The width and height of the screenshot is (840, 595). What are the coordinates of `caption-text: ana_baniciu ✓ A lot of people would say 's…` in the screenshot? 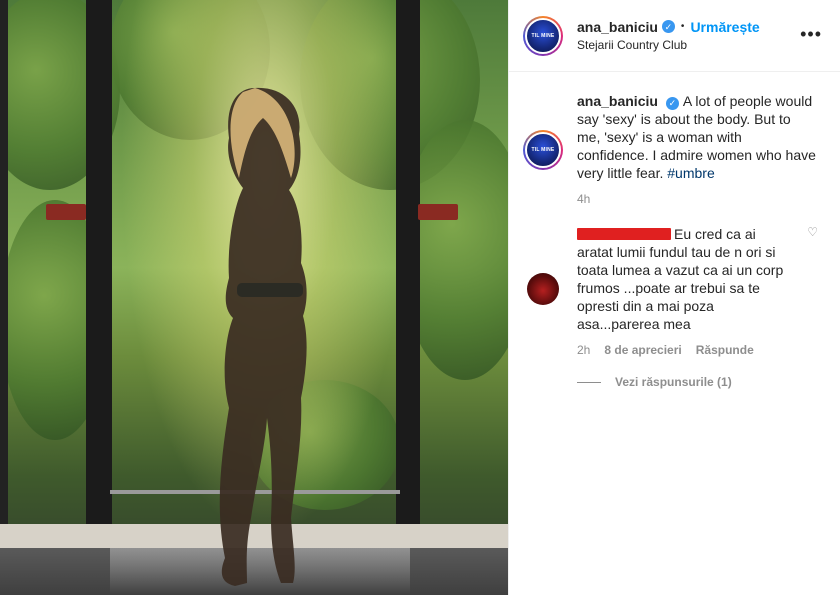 It's located at (697, 137).